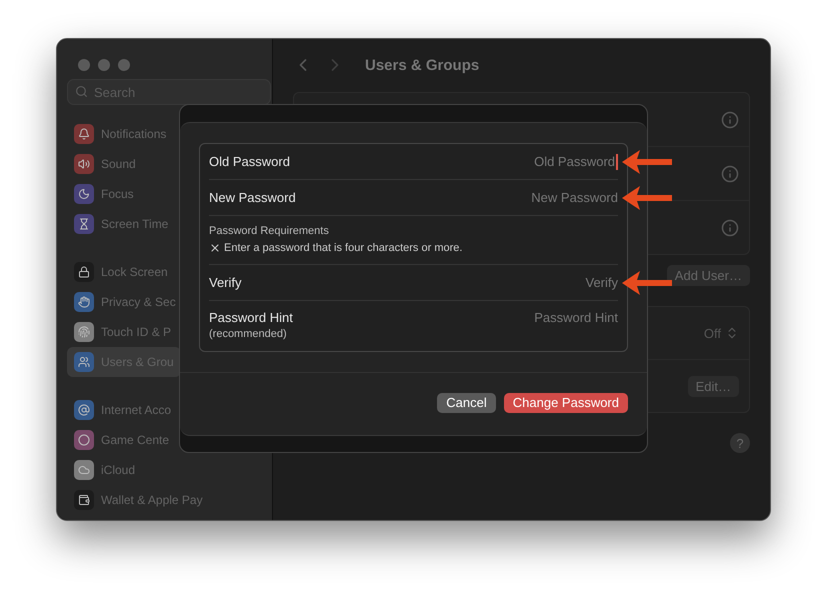 The height and width of the screenshot is (596, 827). I want to click on sidebar-item: Focus, so click(104, 194).